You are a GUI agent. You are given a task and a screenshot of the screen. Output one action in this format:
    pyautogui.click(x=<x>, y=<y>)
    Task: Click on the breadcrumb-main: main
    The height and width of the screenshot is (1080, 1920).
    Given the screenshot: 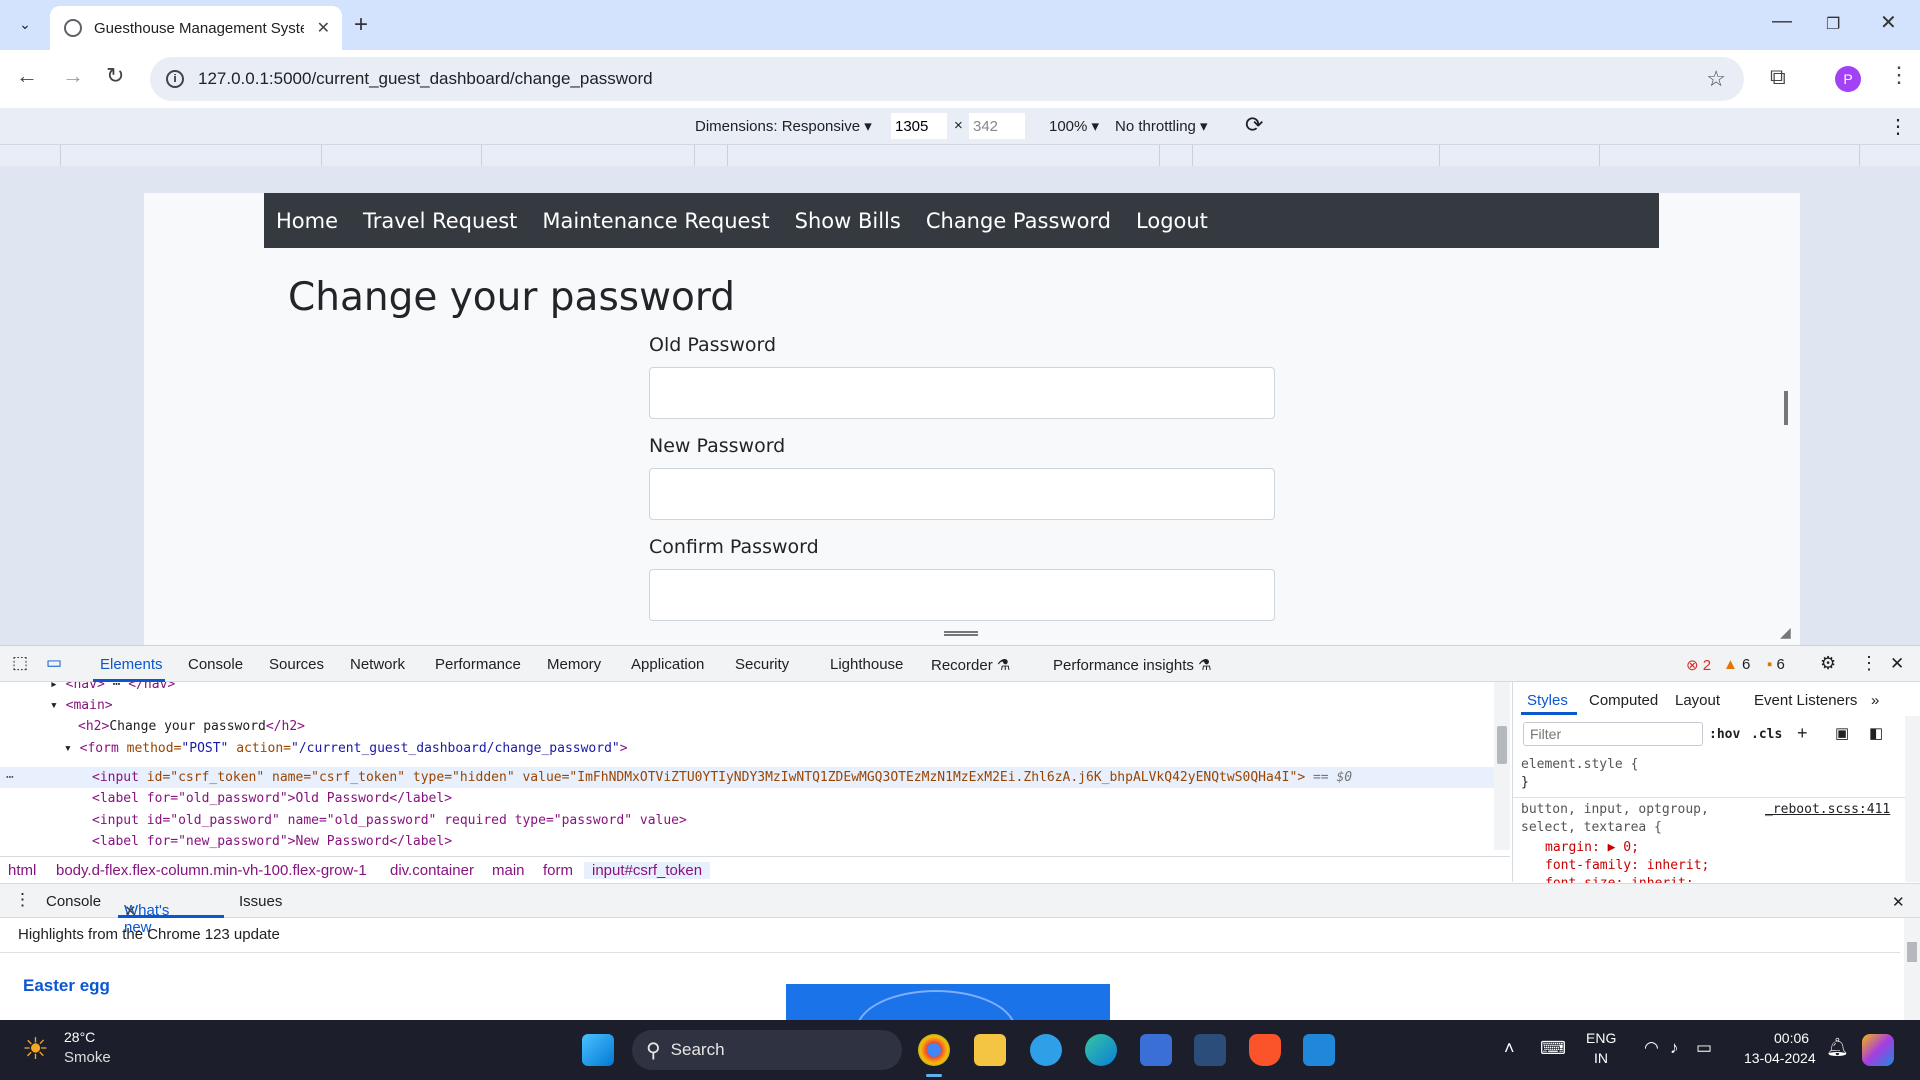 What is the action you would take?
    pyautogui.click(x=508, y=870)
    